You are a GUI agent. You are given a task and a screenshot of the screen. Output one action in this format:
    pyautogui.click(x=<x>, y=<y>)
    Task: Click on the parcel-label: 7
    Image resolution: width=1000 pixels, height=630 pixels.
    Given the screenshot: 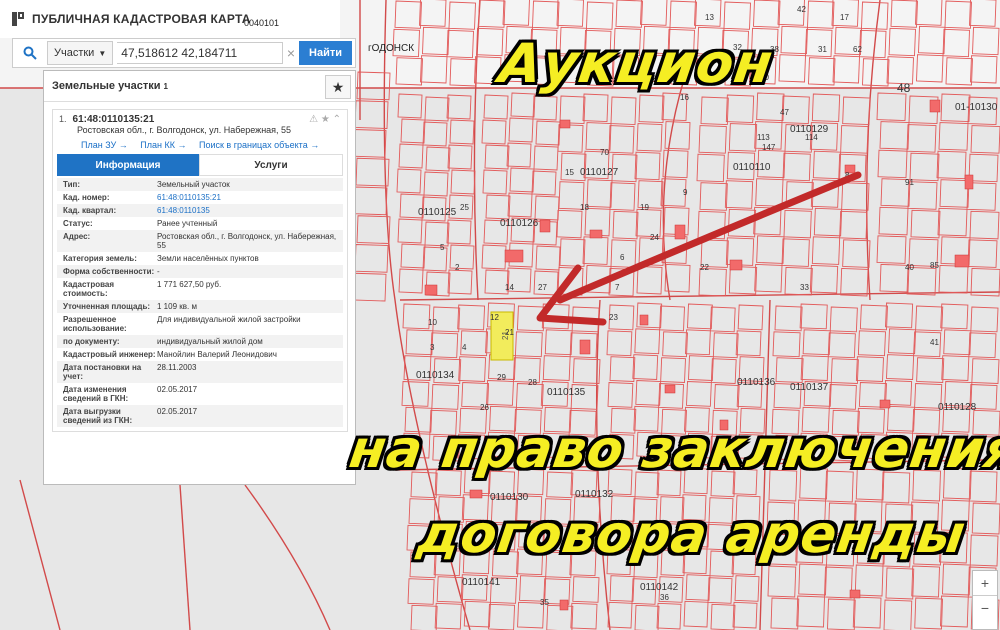 What is the action you would take?
    pyautogui.click(x=617, y=287)
    